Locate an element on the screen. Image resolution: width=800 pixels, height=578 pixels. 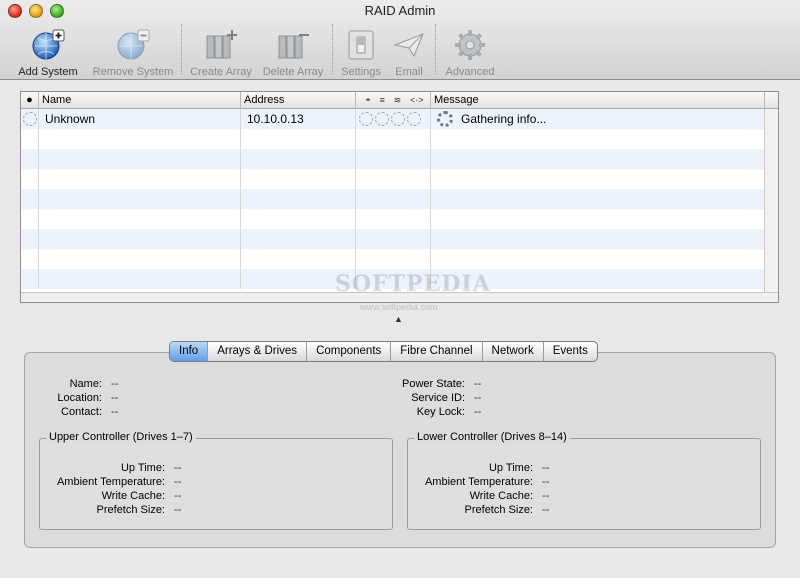
disks-minus-icon is located at coordinates (293, 45).